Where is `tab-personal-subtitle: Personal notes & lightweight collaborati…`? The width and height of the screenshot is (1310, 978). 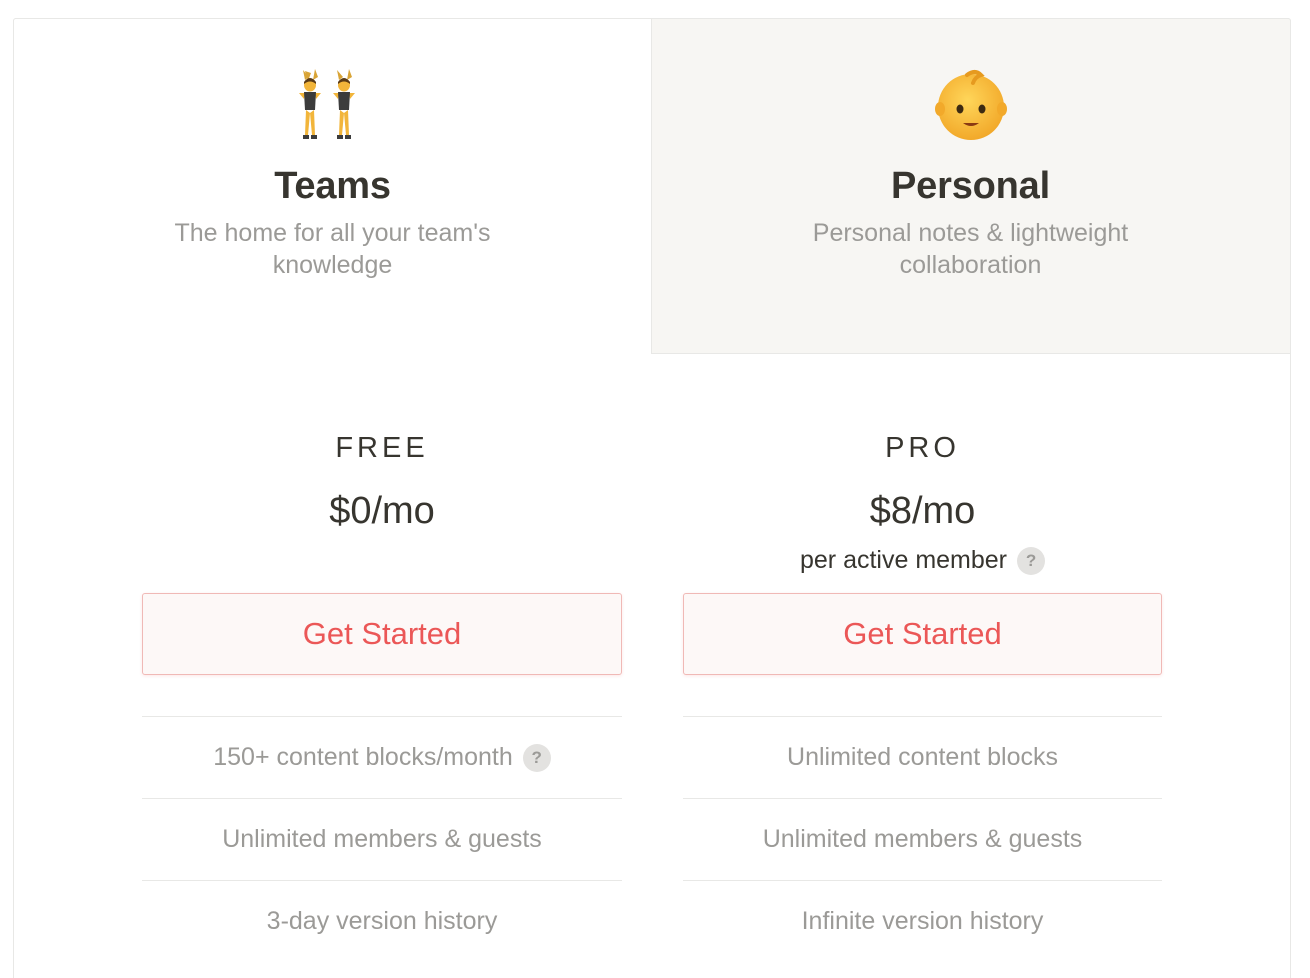
tab-personal-subtitle: Personal notes & lightweight collaborati… is located at coordinates (970, 249).